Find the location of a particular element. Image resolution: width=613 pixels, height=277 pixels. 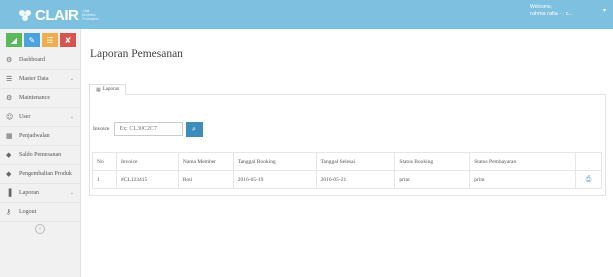

search-row: Invoice ⌕ is located at coordinates (148, 129).